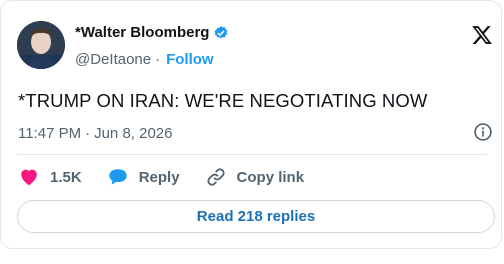 The width and height of the screenshot is (504, 264). Describe the element at coordinates (223, 100) in the screenshot. I see `tweet-text: *TRUMP ON IRAN: WE'RE NEGOTIATING NOW` at that location.